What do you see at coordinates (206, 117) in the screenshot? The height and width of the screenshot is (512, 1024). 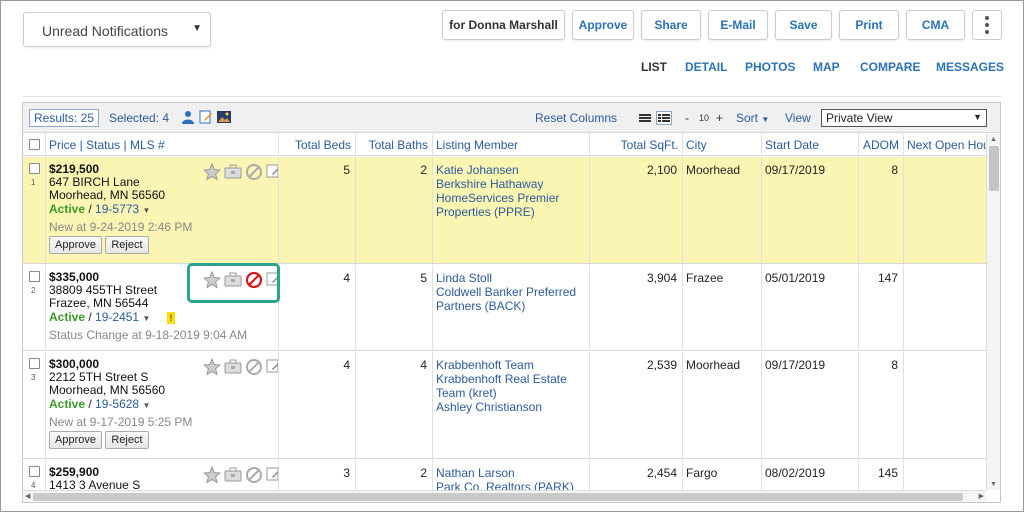 I see `edit-note-icon` at bounding box center [206, 117].